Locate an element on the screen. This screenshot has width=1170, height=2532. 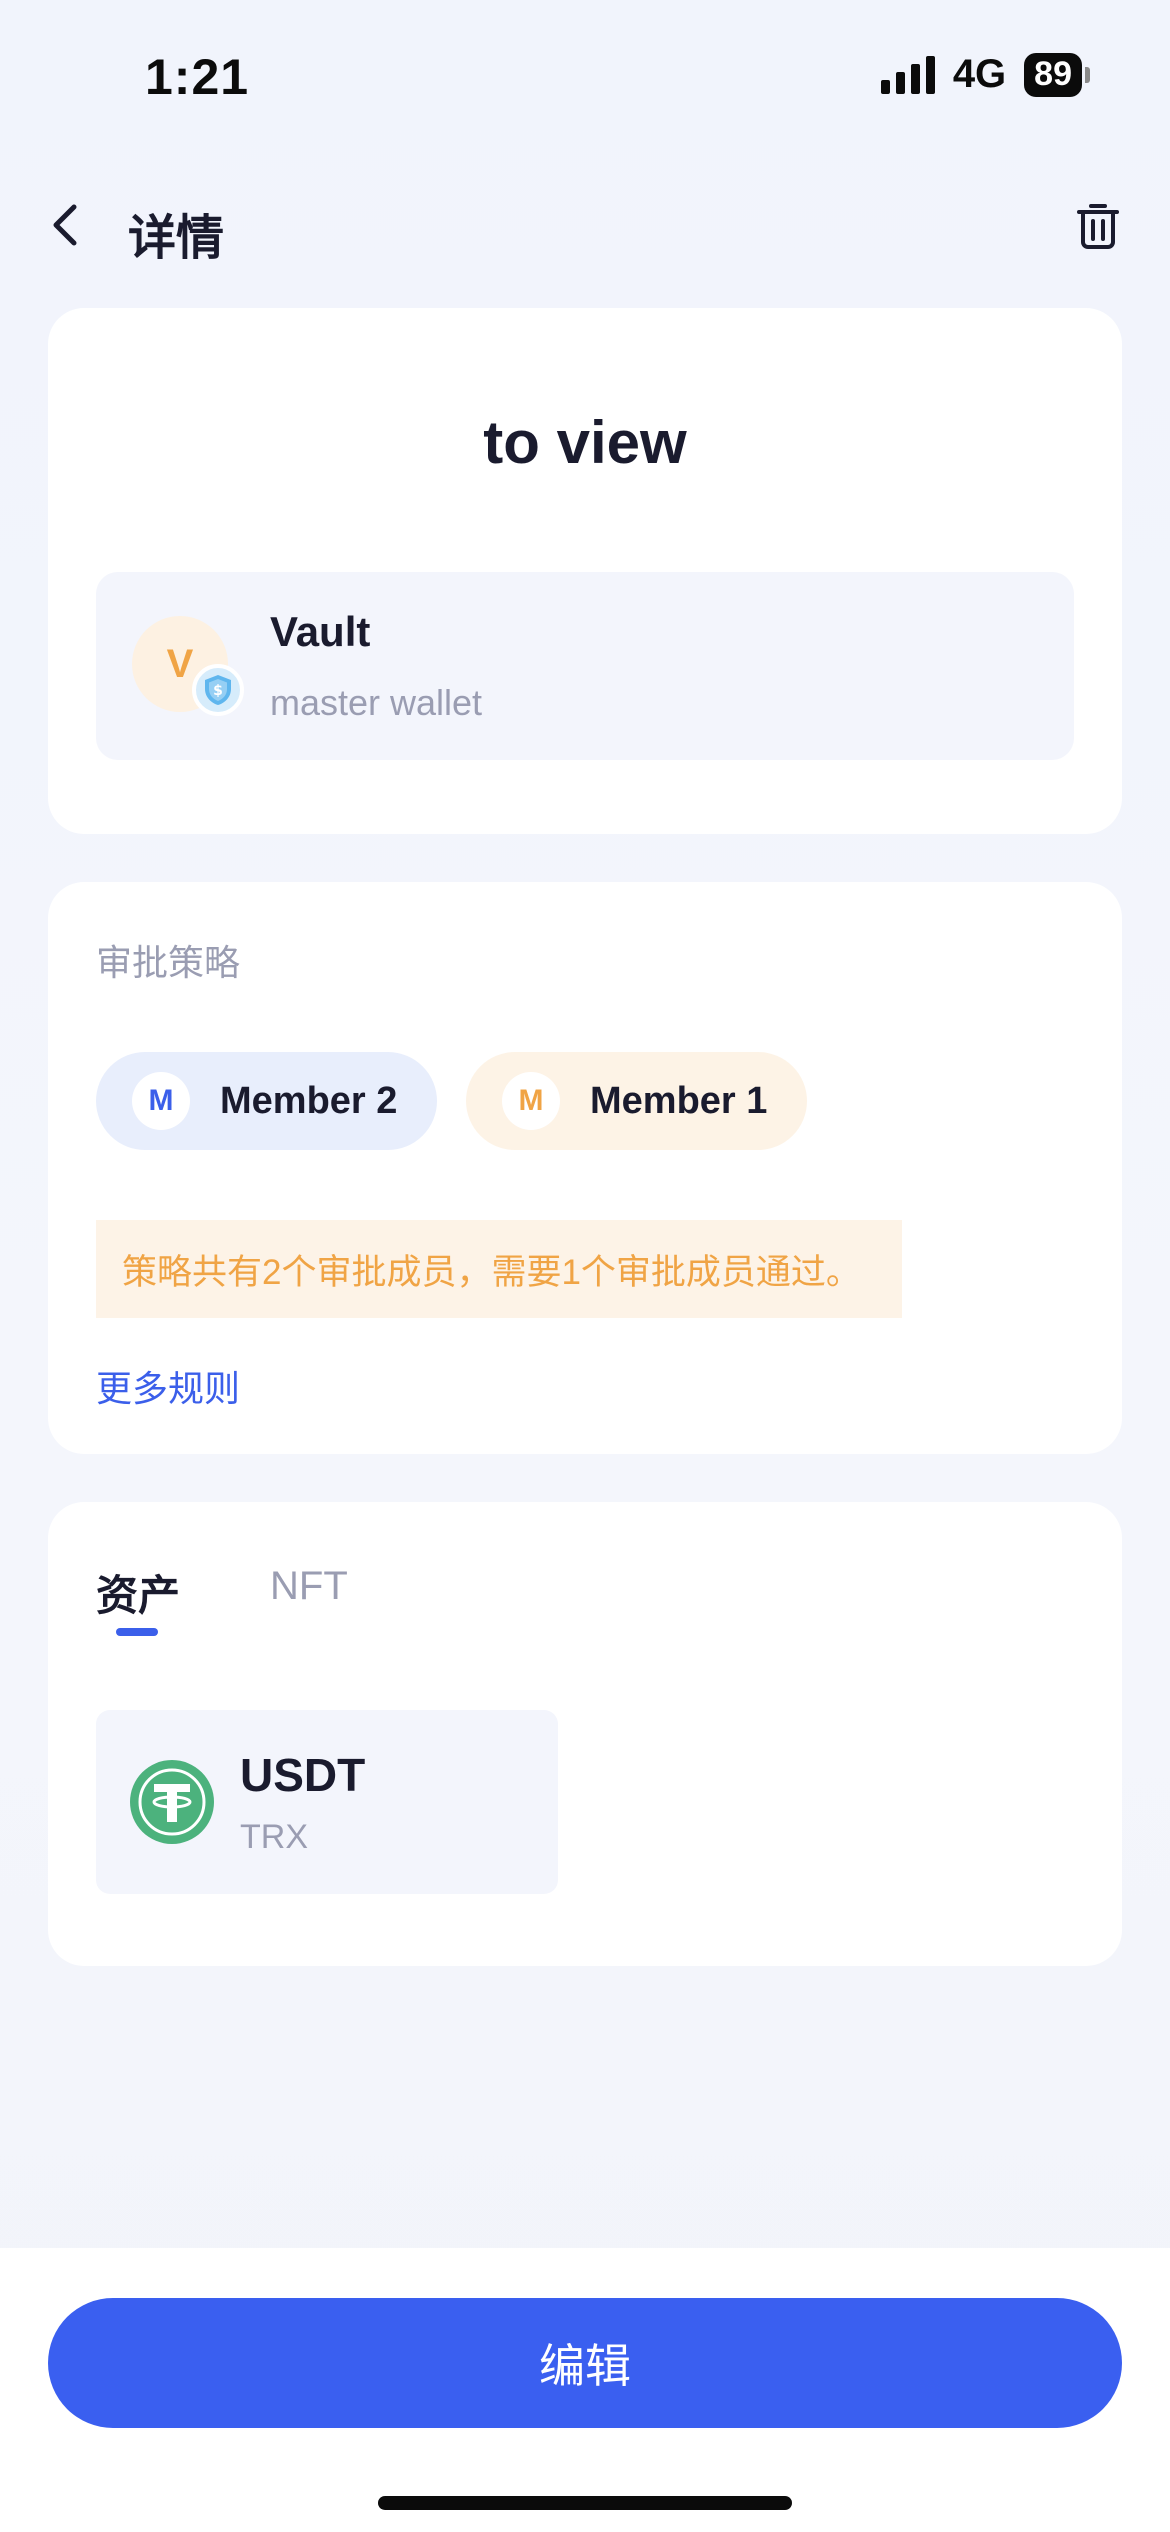
more-rules-link: 更多规则 is located at coordinates (168, 1386).